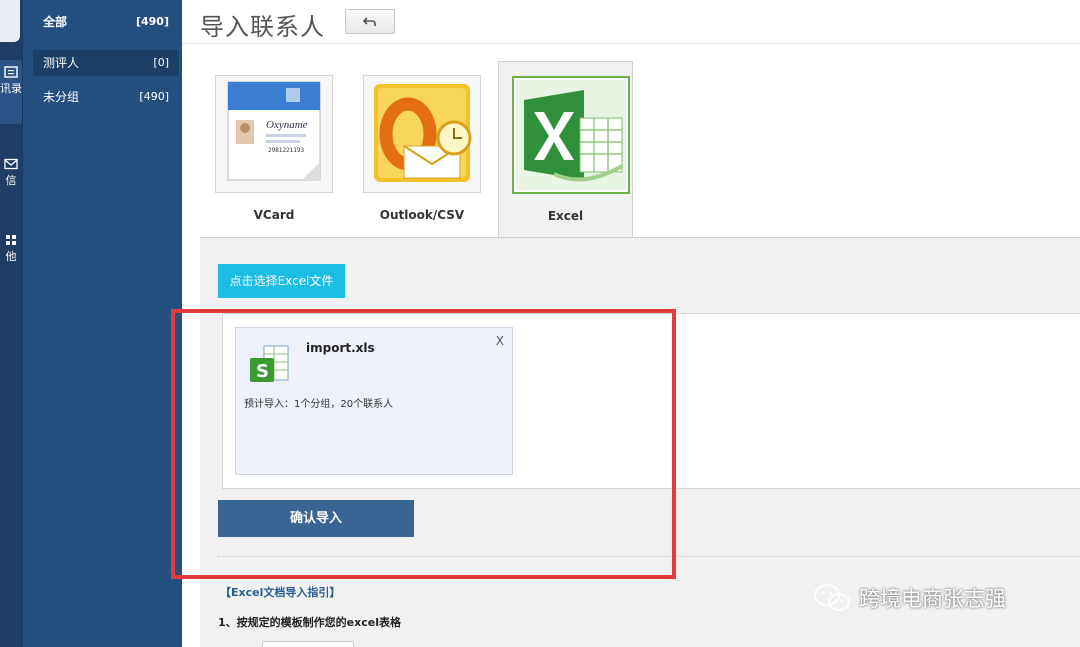 Image resolution: width=1080 pixels, height=647 pixels. I want to click on tab-vcard: Oxyname 2981221193 VCard, so click(279, 149).